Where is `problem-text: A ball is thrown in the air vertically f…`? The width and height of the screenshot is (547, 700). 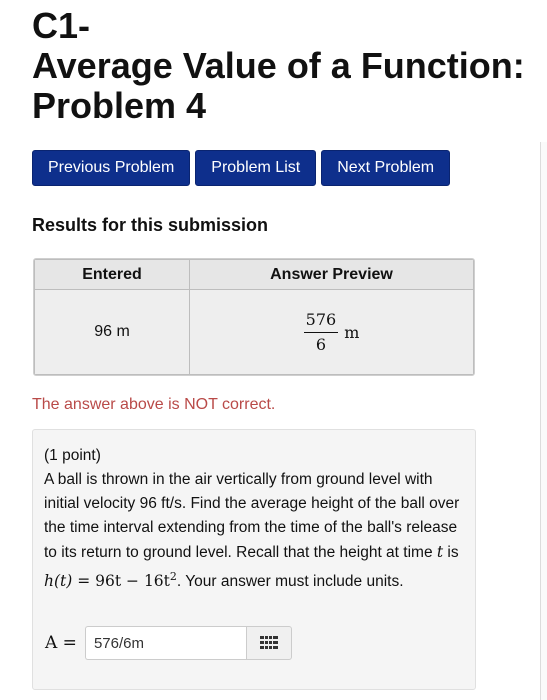
problem-text: A ball is thrown in the air vertically f… is located at coordinates (254, 531).